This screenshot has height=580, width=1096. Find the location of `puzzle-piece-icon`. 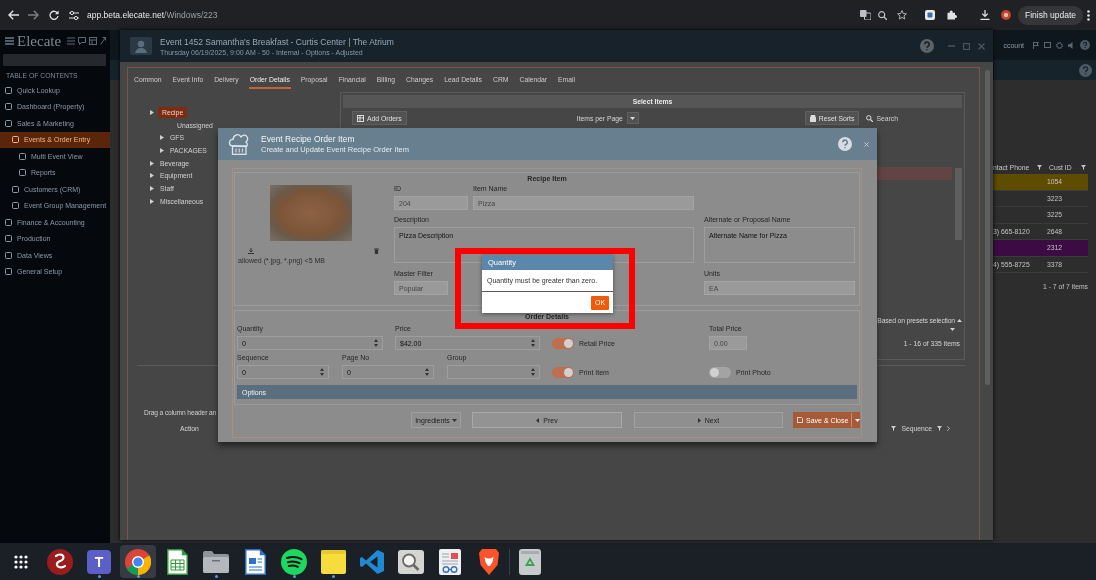

puzzle-piece-icon is located at coordinates (951, 15).